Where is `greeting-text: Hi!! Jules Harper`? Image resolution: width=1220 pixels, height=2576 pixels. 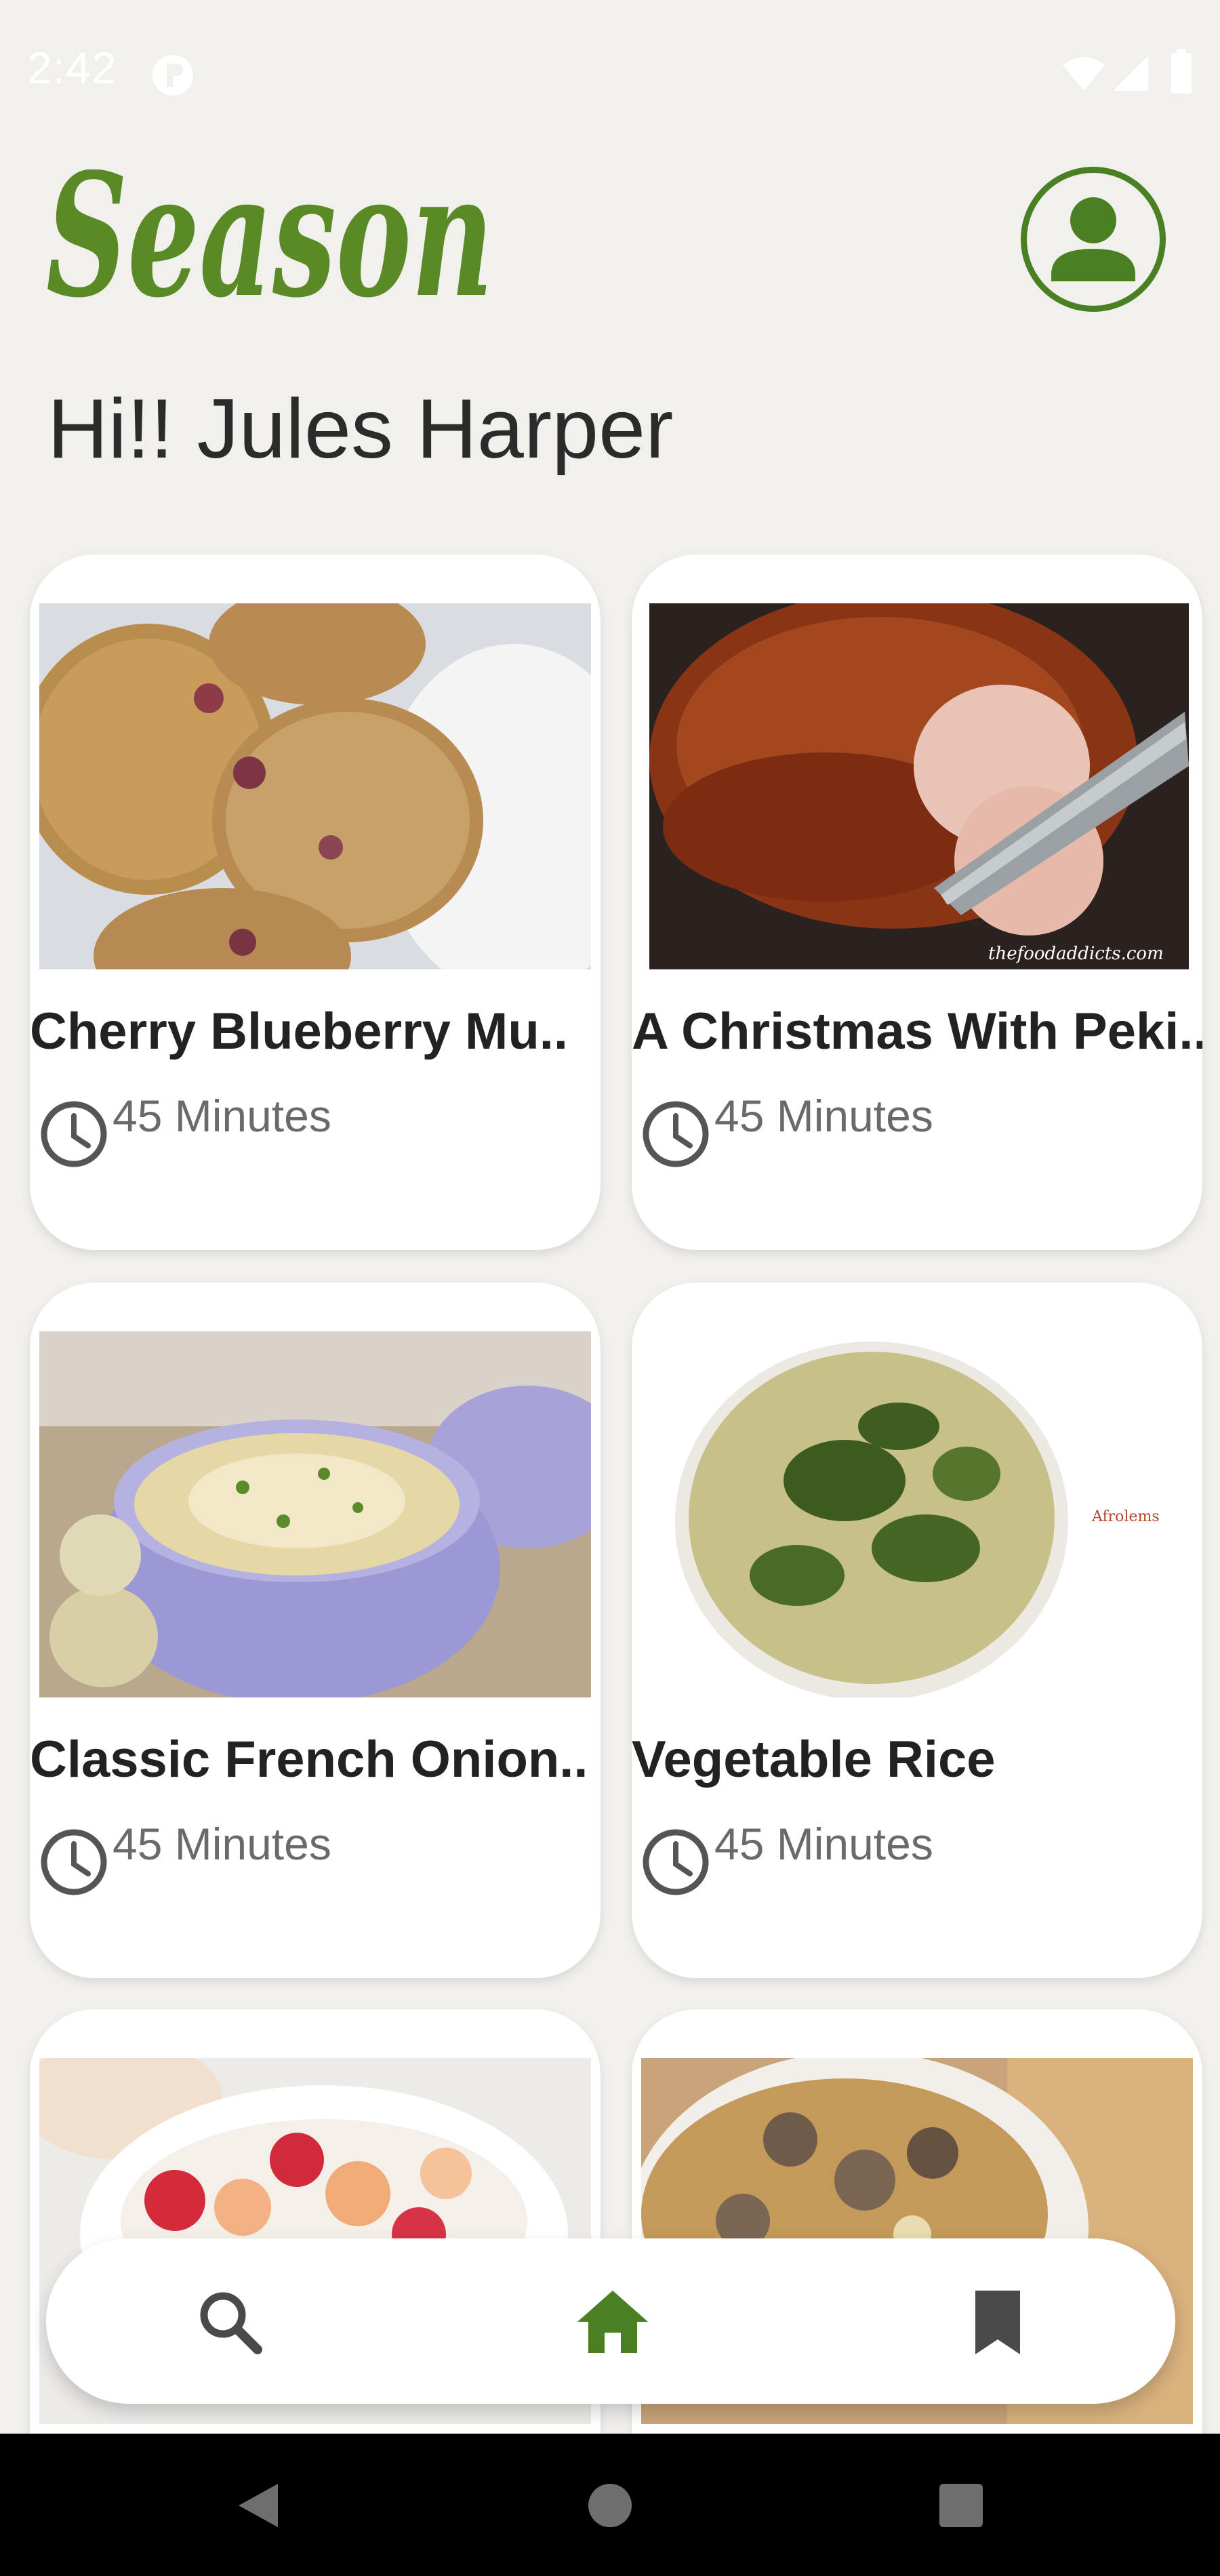 greeting-text: Hi!! Jules Harper is located at coordinates (360, 429).